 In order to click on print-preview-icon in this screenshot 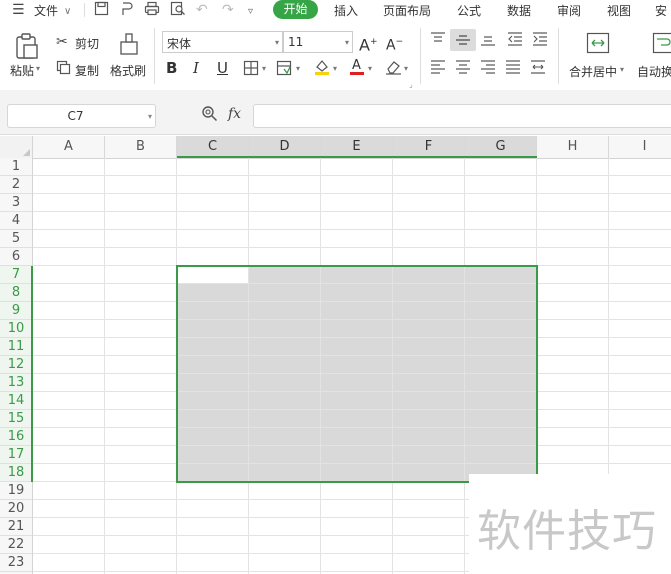, I will do `click(178, 11)`.